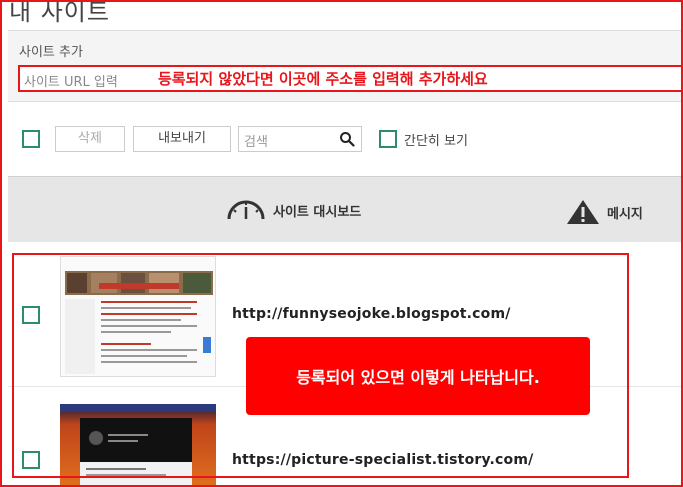  Describe the element at coordinates (71, 82) in the screenshot. I see `site-url-placeholder: 사이트 URL 입력` at that location.